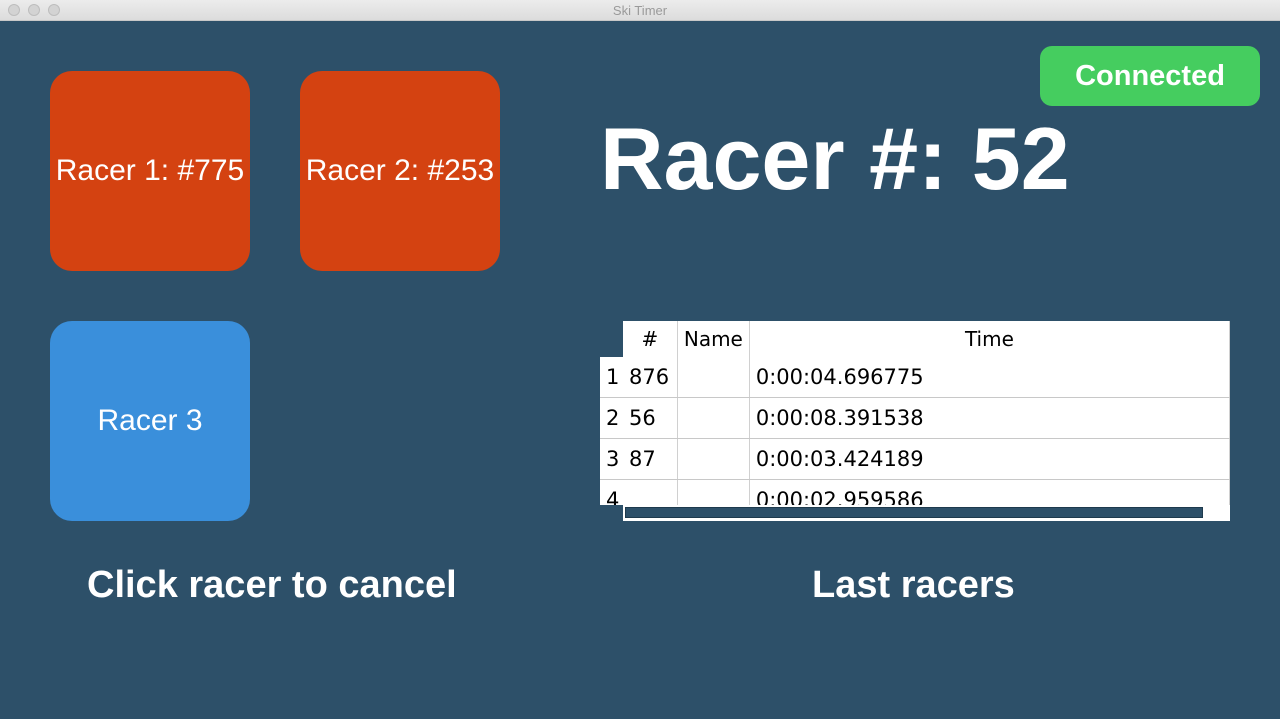  Describe the element at coordinates (272, 585) in the screenshot. I see `cancel-instruction-label: Click racer to cancel` at that location.